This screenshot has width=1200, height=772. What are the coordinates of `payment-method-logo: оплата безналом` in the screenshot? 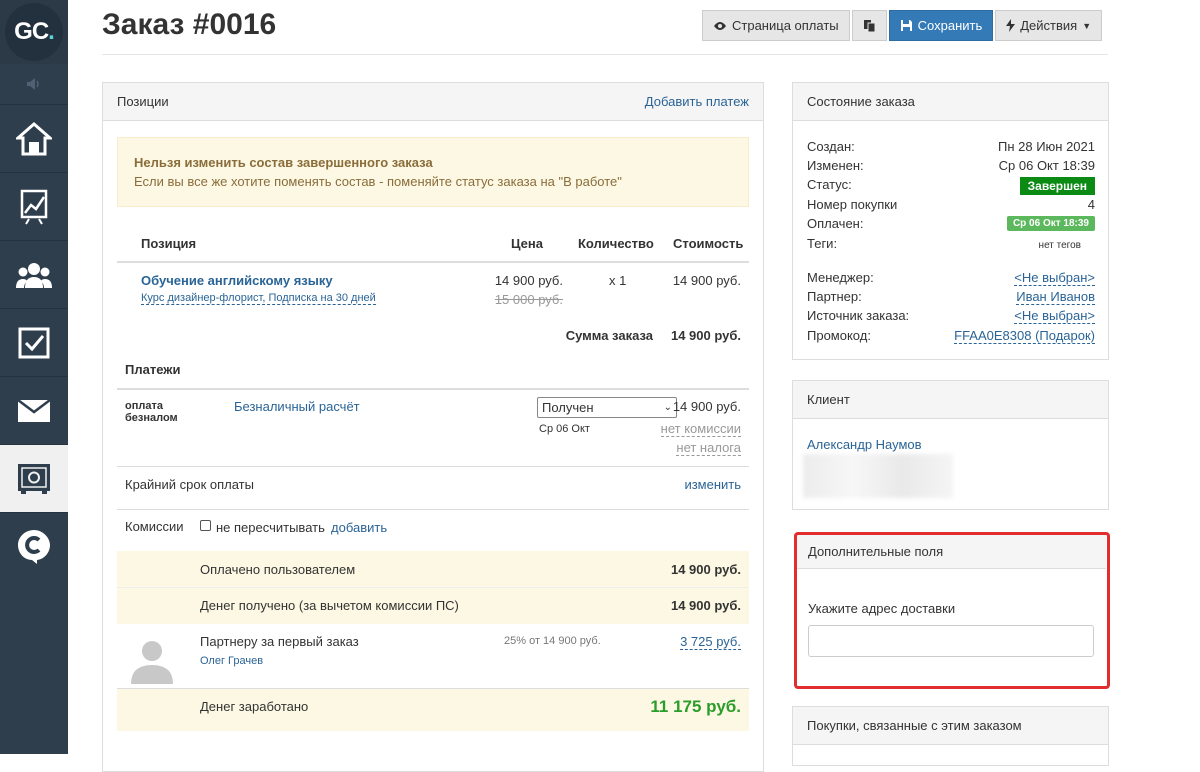 It's located at (155, 412).